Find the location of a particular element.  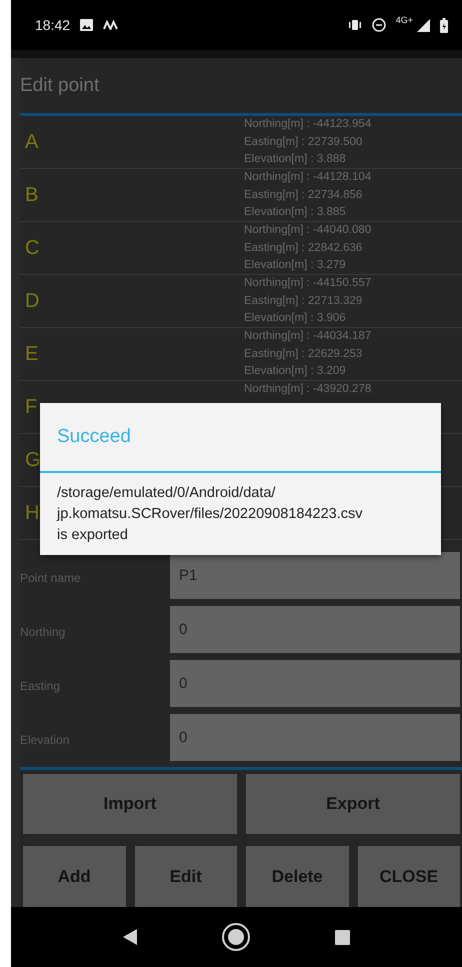

coordinate-text: Easting[m] : 22739.500 is located at coordinates (304, 142).